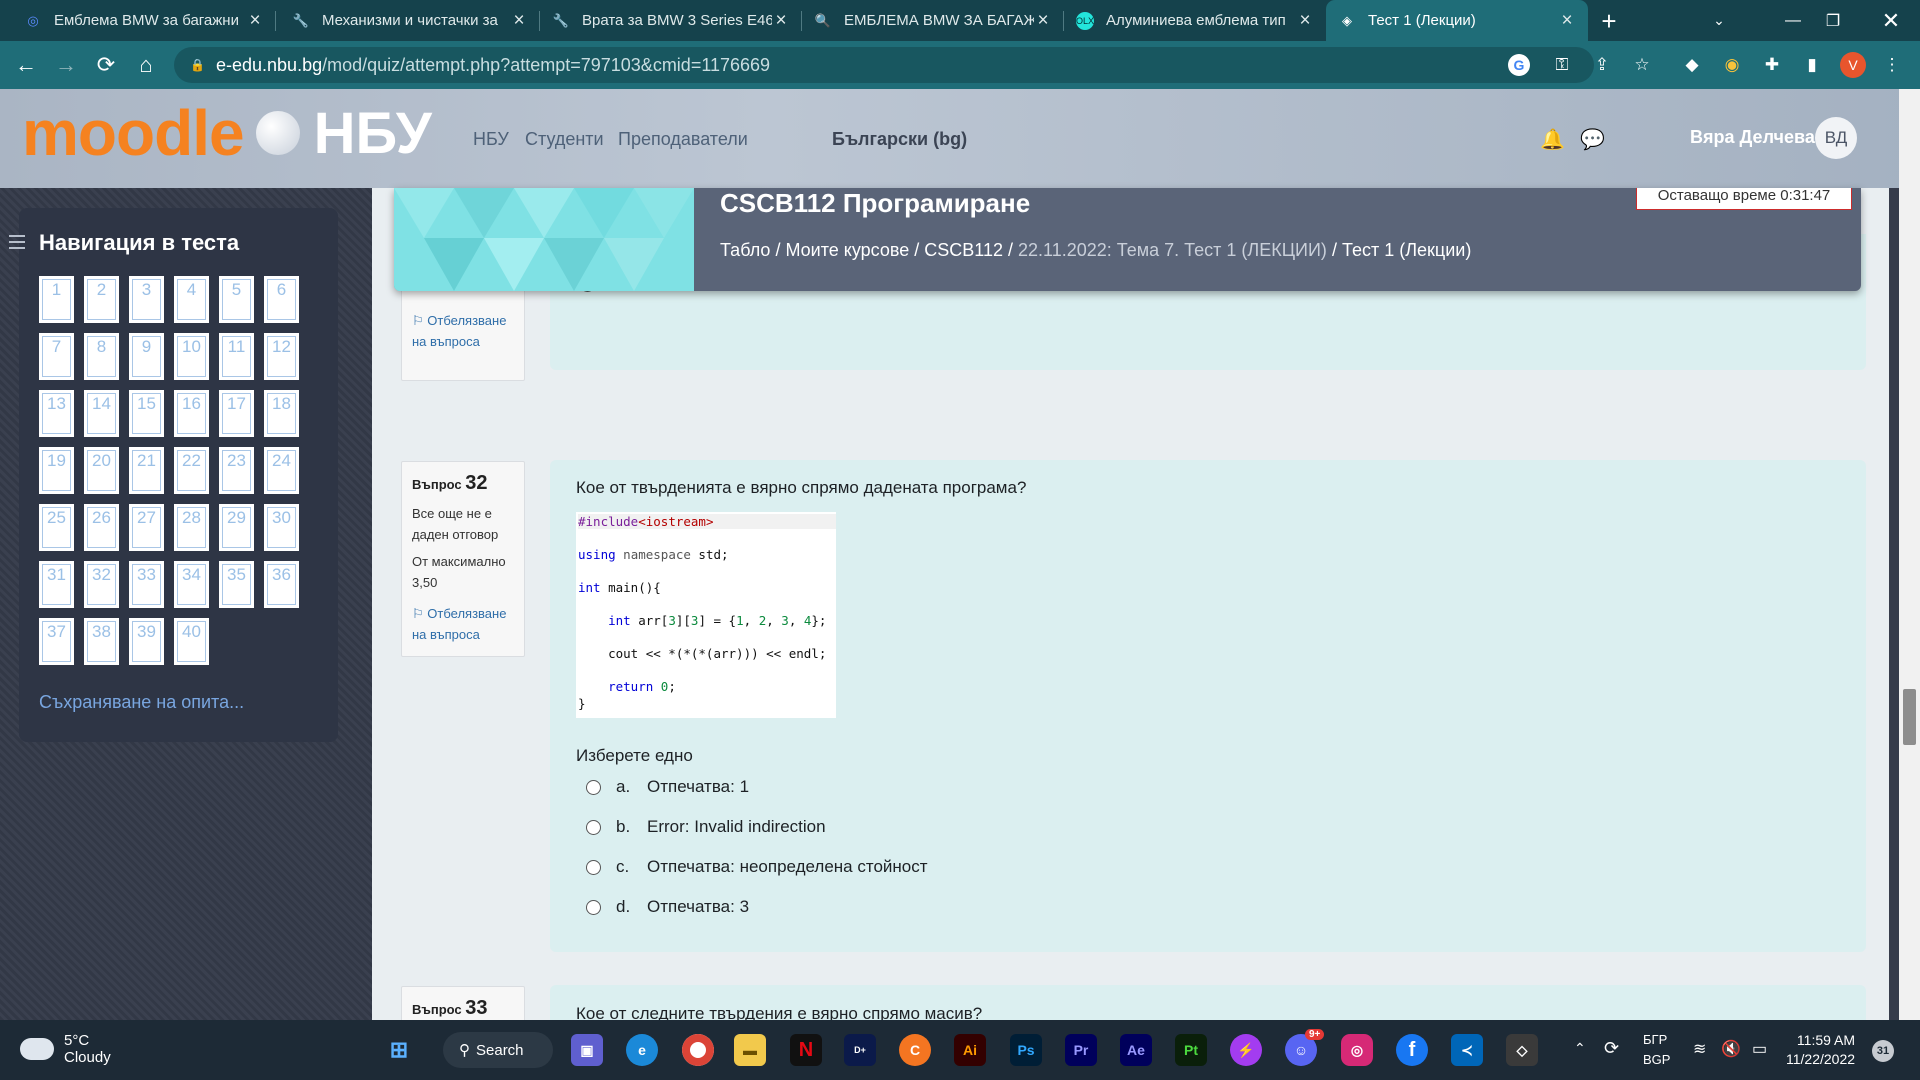 The width and height of the screenshot is (1920, 1080). Describe the element at coordinates (410, 20) in the screenshot. I see `browser-tab: 🔧 Механизми и чистачки за ×` at that location.